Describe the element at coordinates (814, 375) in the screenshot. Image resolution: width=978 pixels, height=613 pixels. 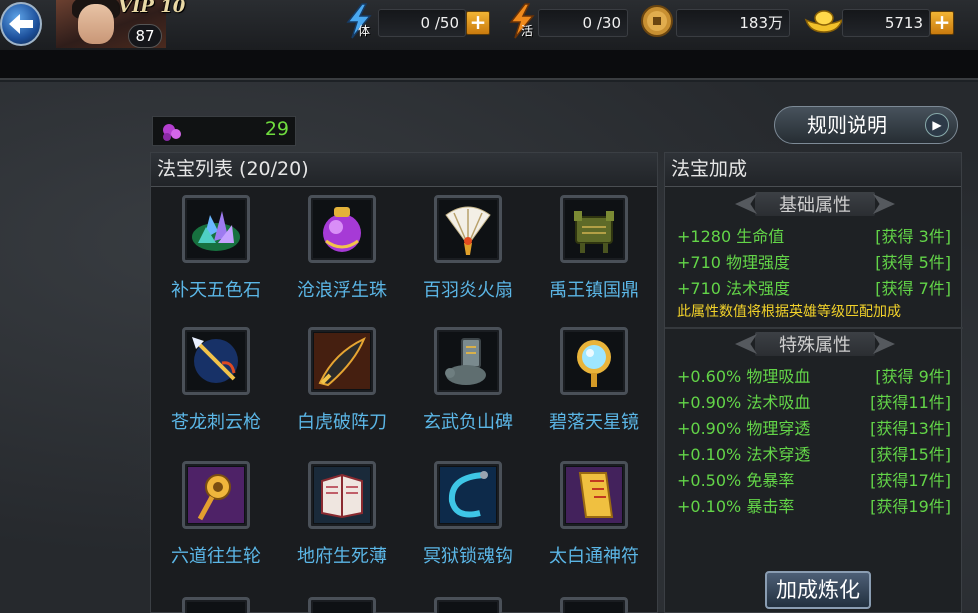
I see `special-stat-row: +0.60% 物理吸血 [获得 9件]` at that location.